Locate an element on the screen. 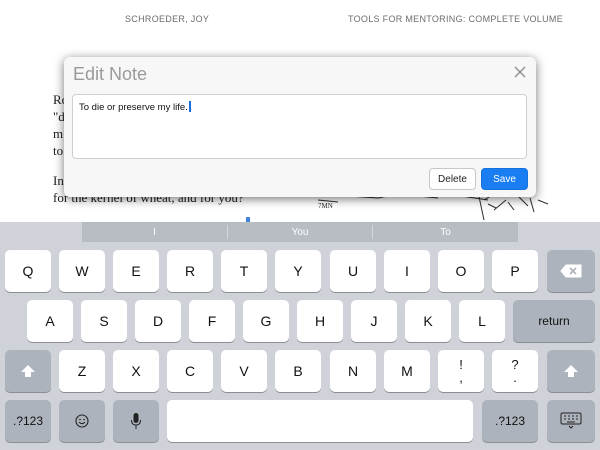  key-u: U is located at coordinates (353, 271).